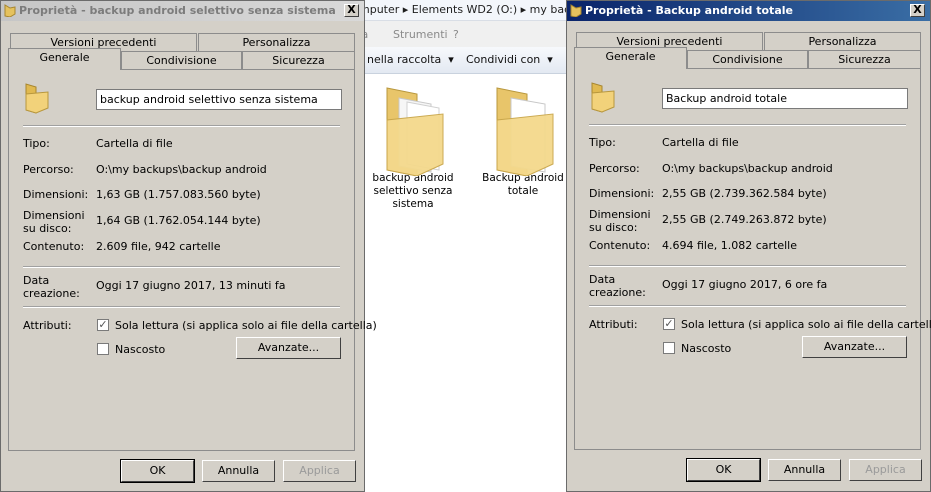  I want to click on folder-item-total: Backup android totale, so click(523, 139).